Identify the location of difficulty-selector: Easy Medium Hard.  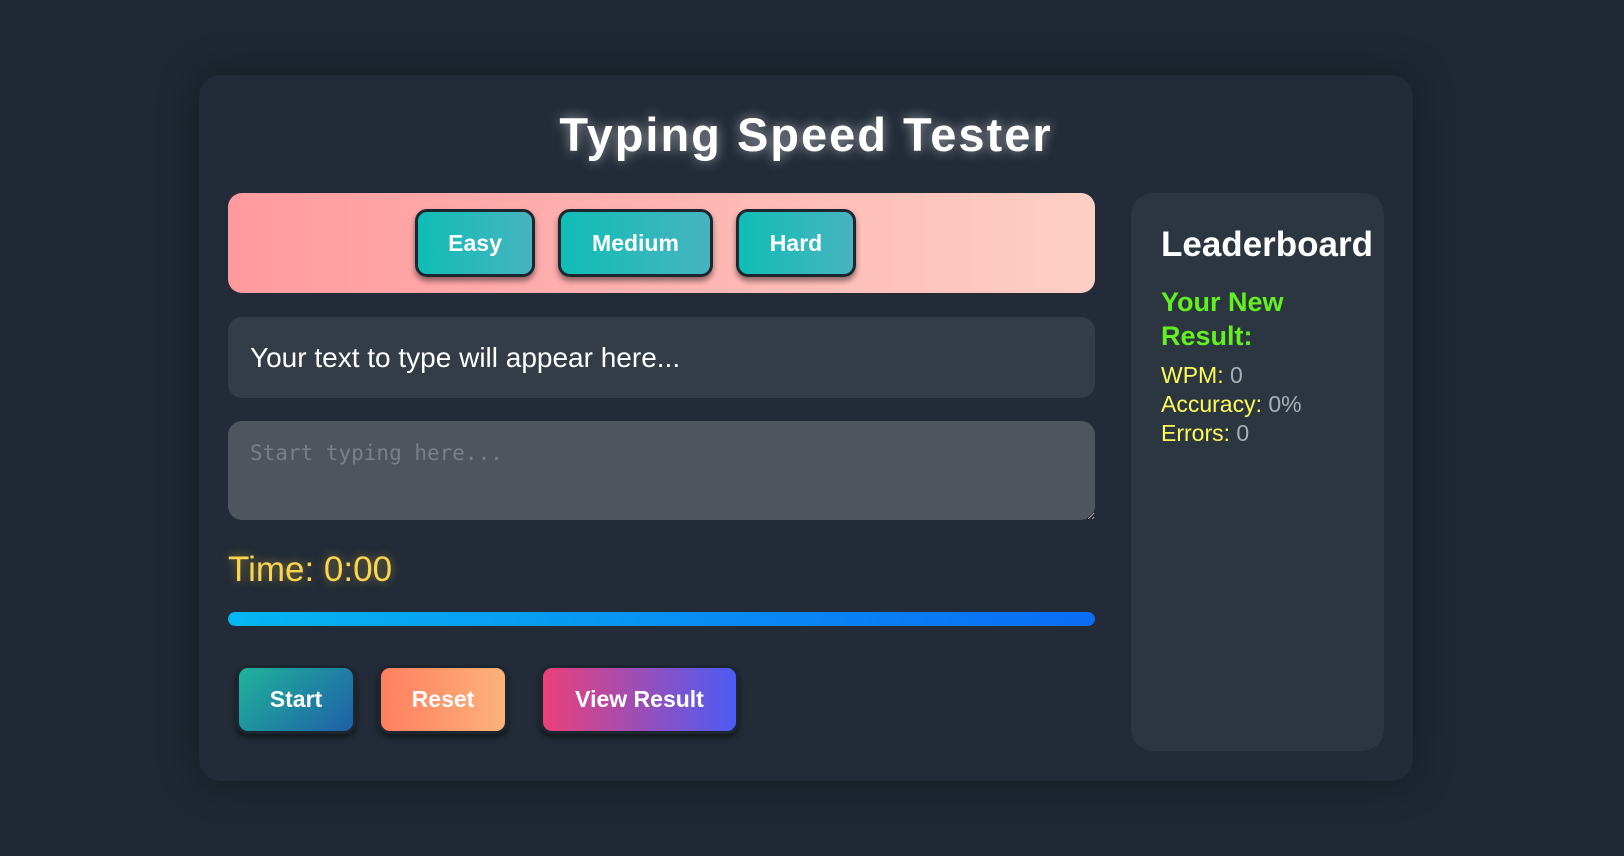
(661, 243).